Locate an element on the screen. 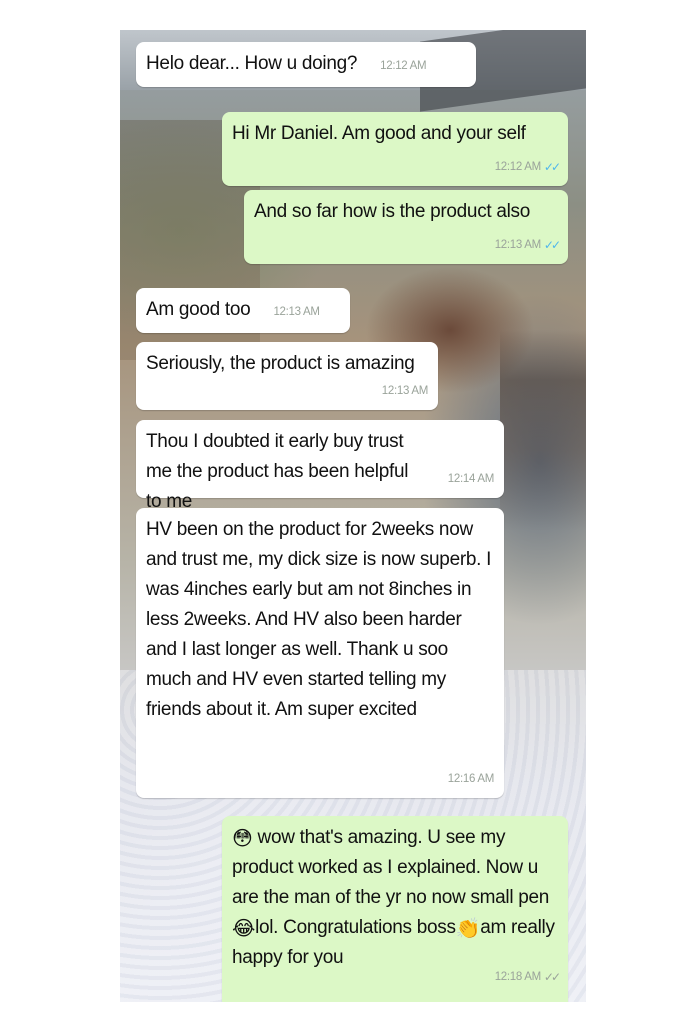 This screenshot has height=1024, width=683. message-text-part-2: lol. Congratulations boss is located at coordinates (355, 927).